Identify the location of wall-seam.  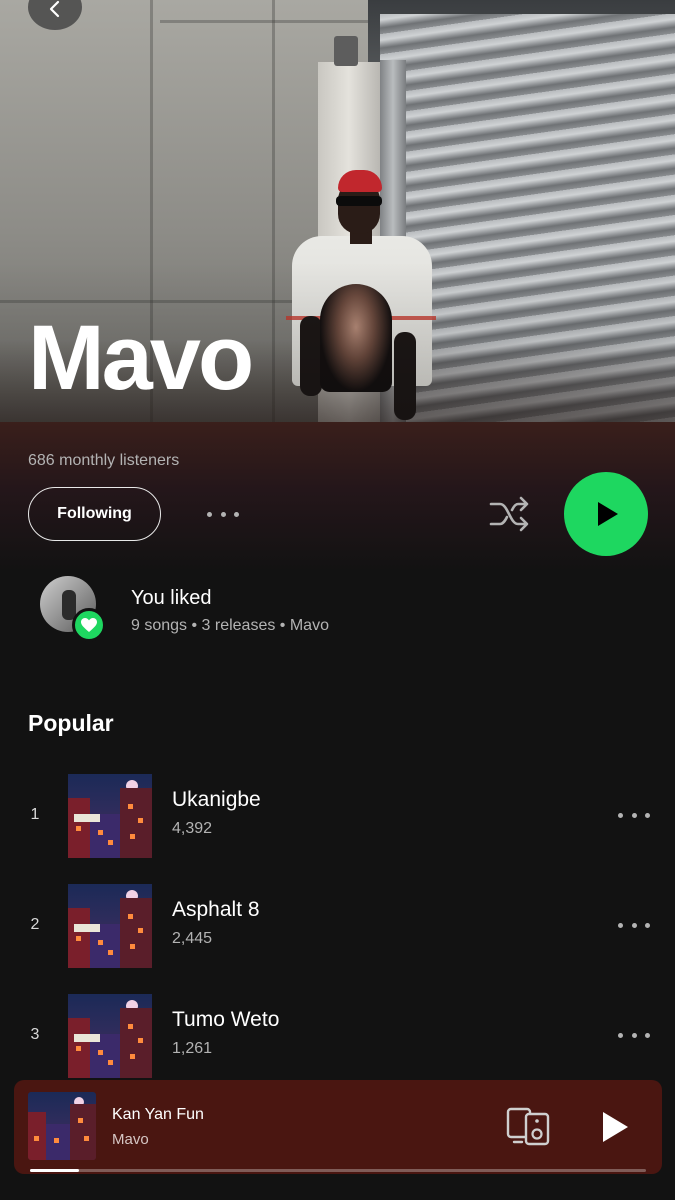
(270, 21).